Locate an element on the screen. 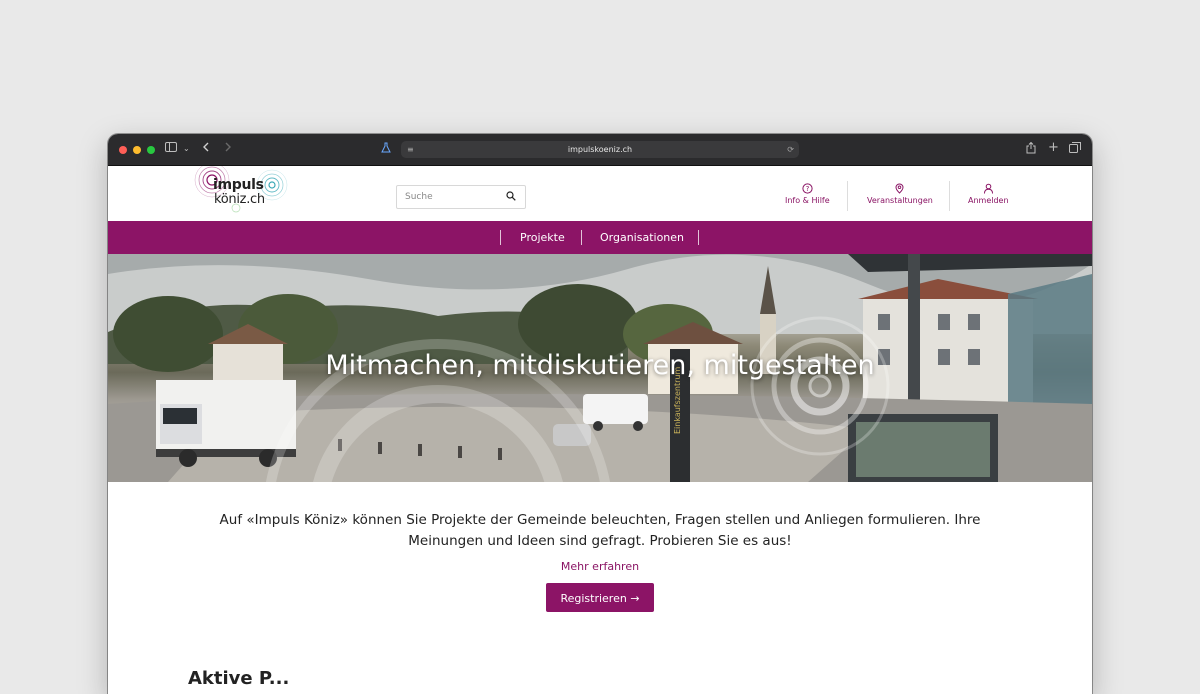 The height and width of the screenshot is (694, 1200). nav-veranstaltungen-label: Veranstaltungen is located at coordinates (900, 200).